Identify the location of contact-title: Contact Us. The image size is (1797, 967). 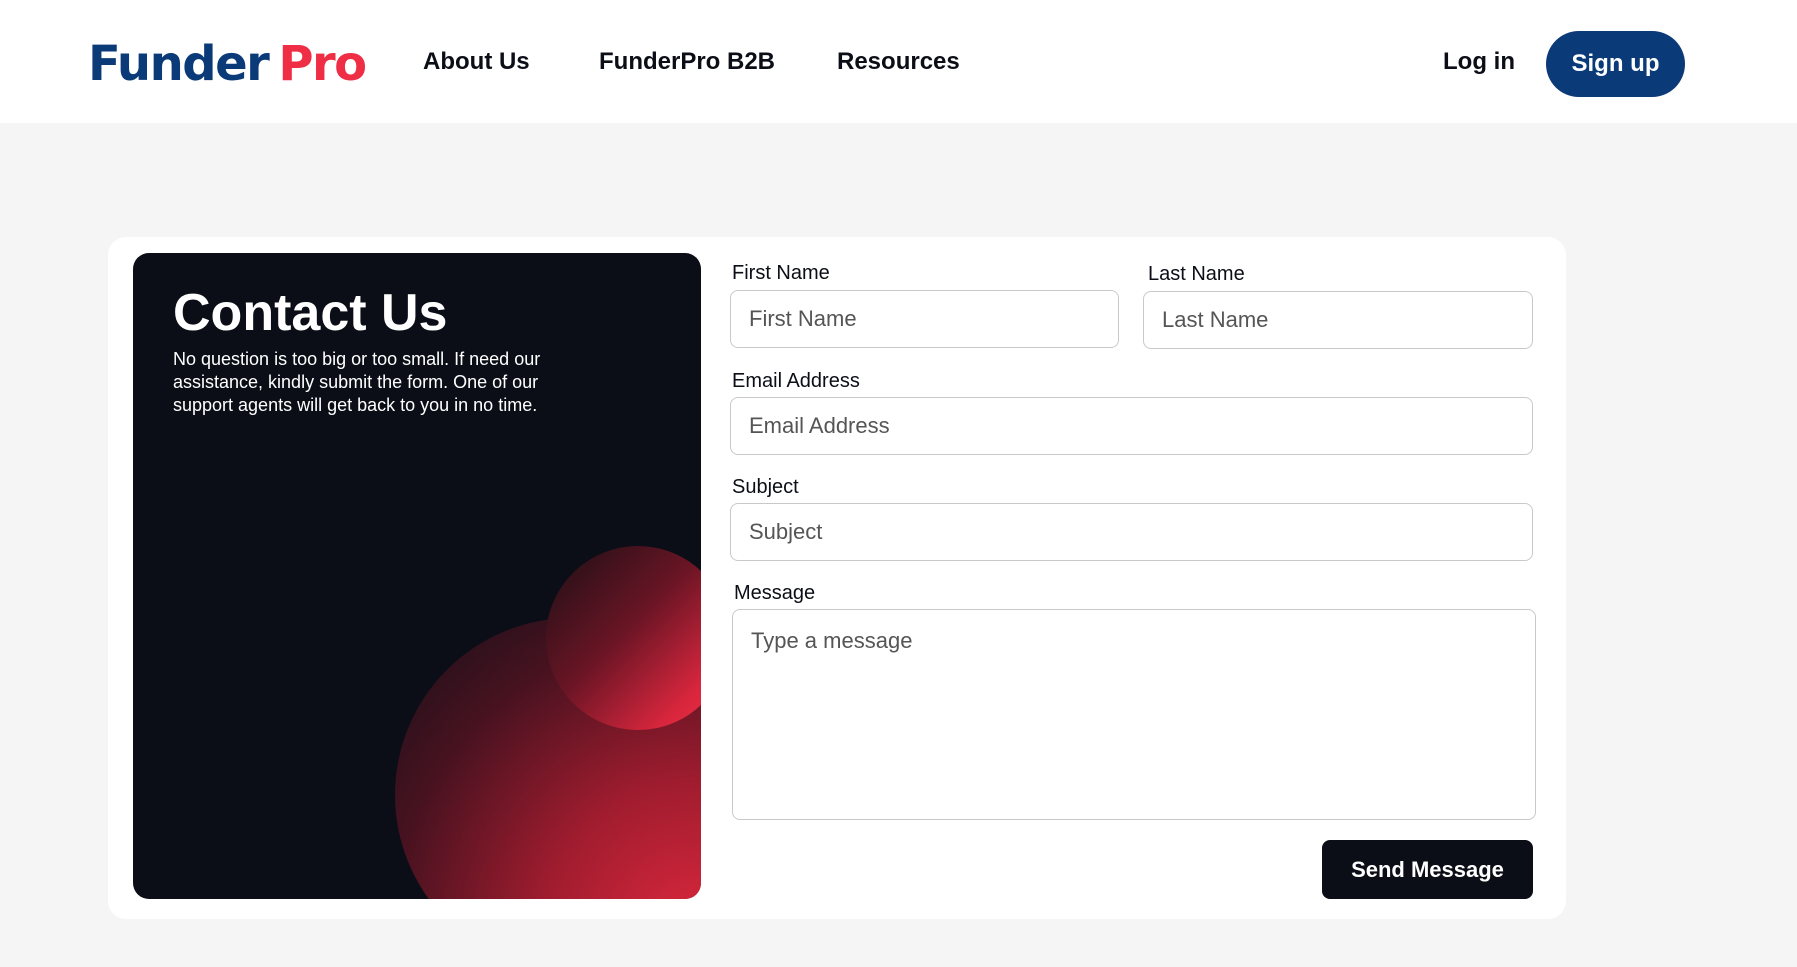
(310, 313).